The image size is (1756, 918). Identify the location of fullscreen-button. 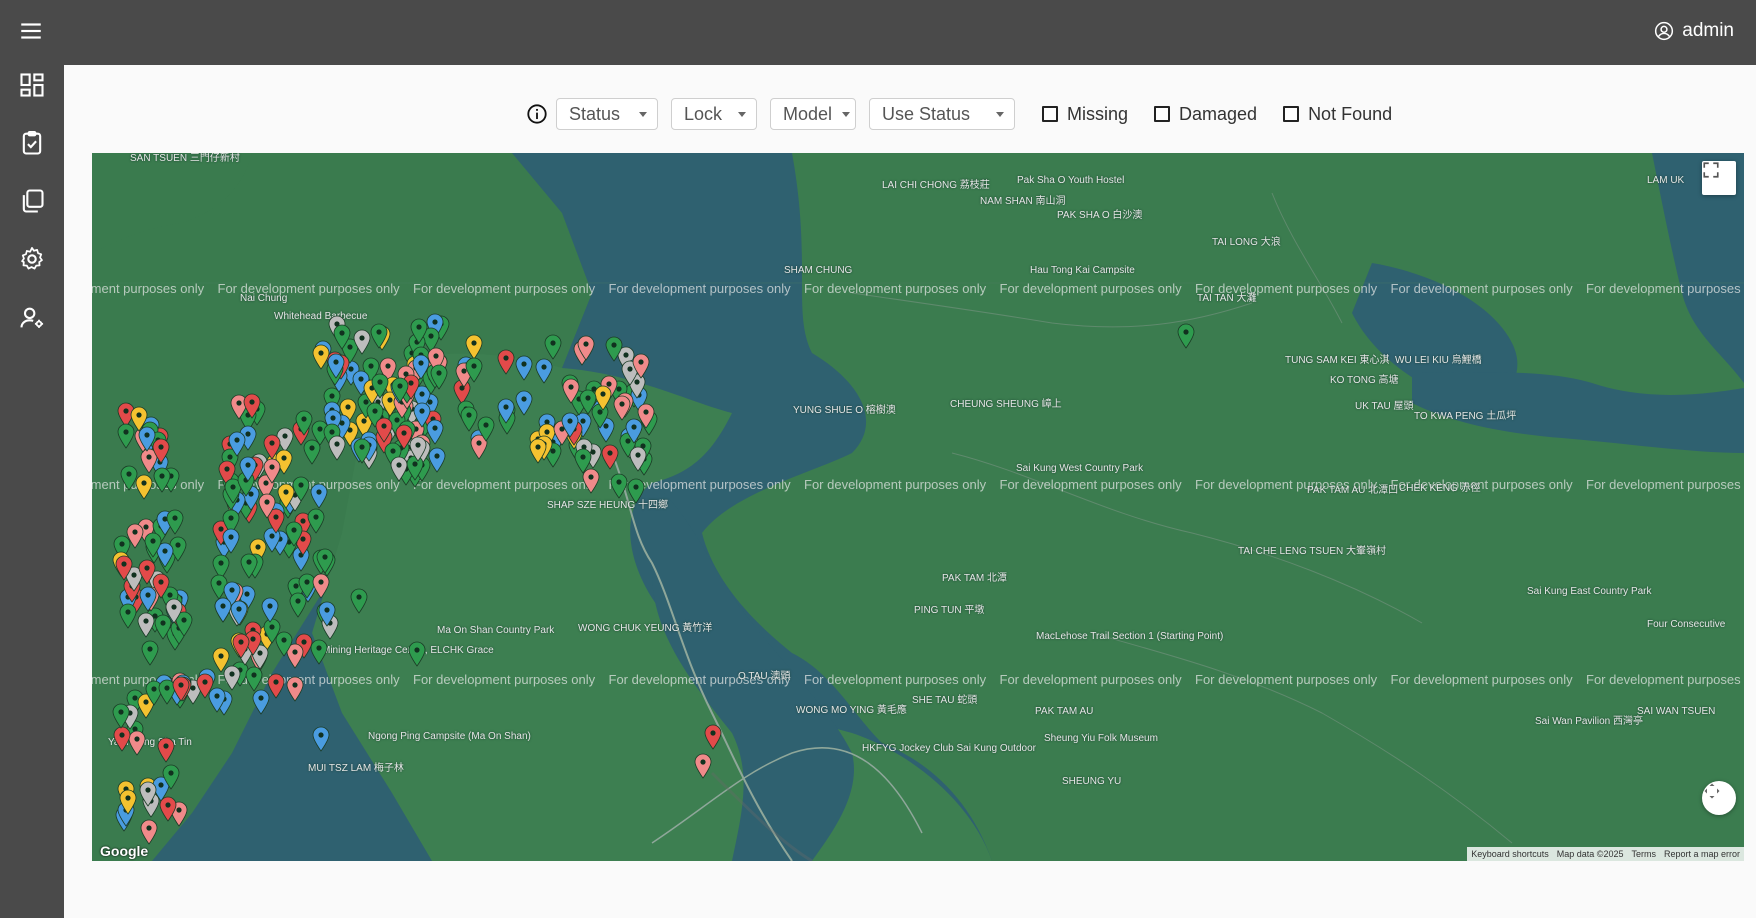
(1719, 178).